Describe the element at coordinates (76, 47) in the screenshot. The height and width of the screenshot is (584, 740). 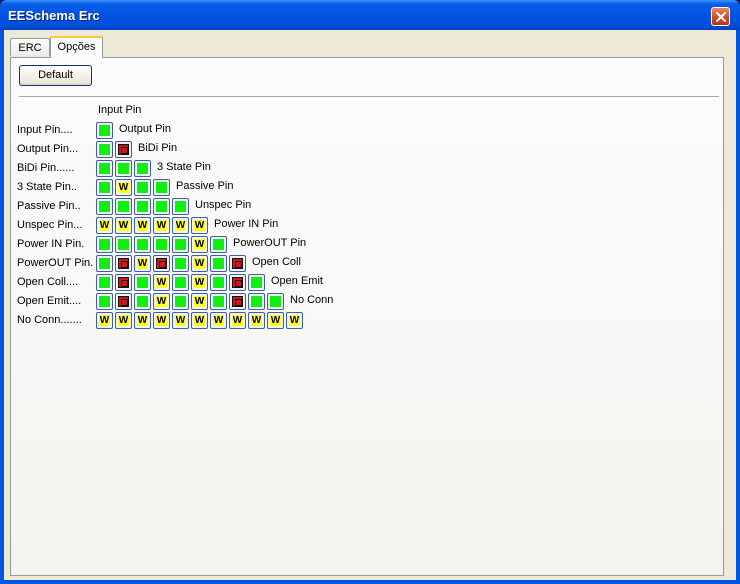
I see `tab-opcoes: Opções` at that location.